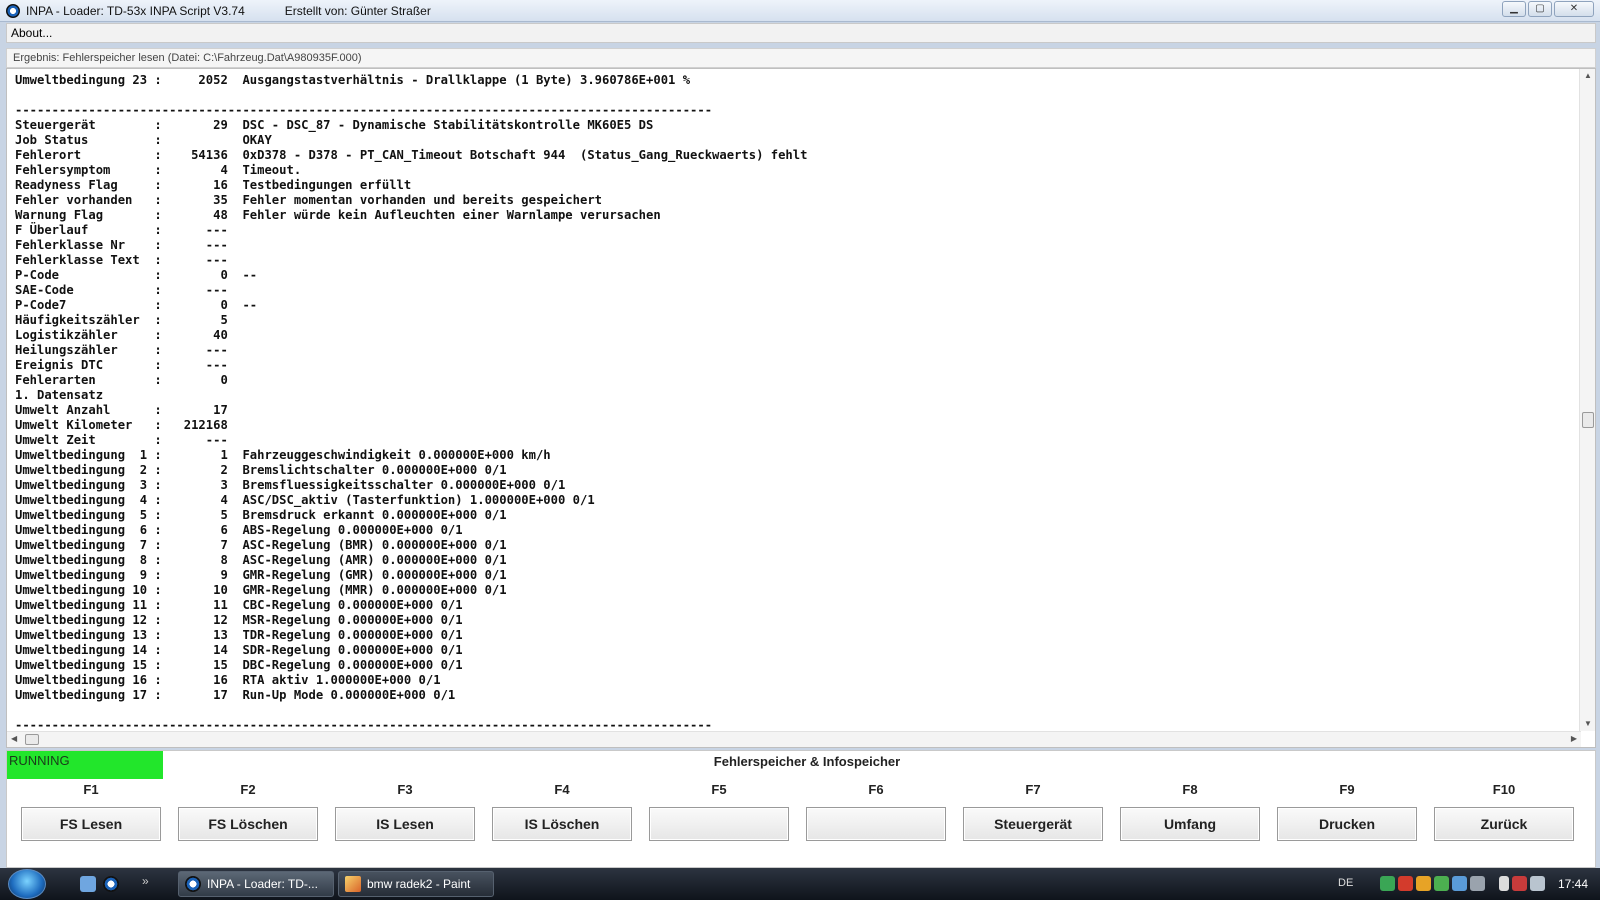 The image size is (1600, 900). I want to click on fs-lesen-button: FS Lesen, so click(91, 824).